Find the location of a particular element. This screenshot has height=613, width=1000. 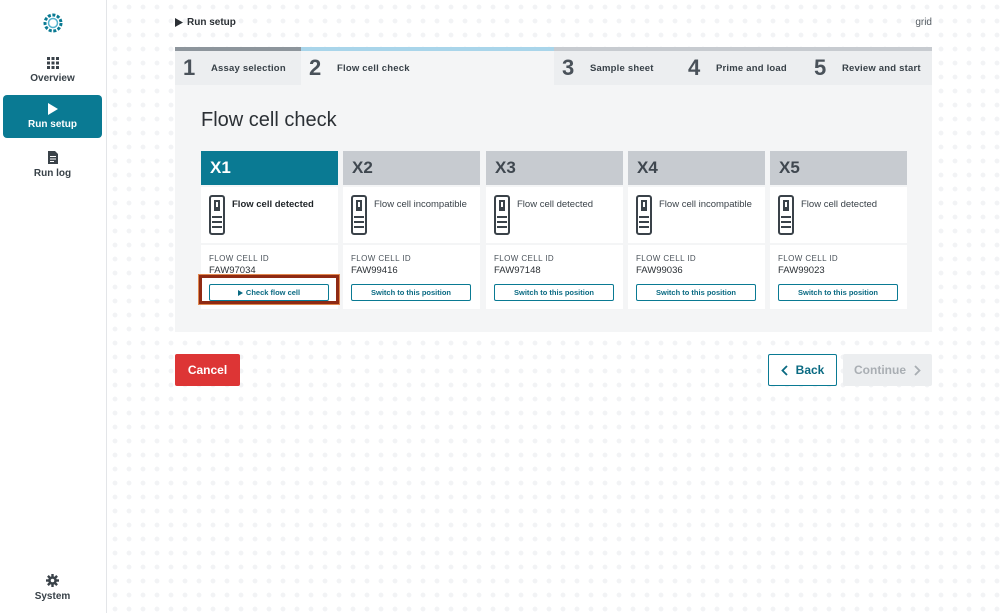

step-prime-and-load: 4 Prime and load is located at coordinates (743, 66).